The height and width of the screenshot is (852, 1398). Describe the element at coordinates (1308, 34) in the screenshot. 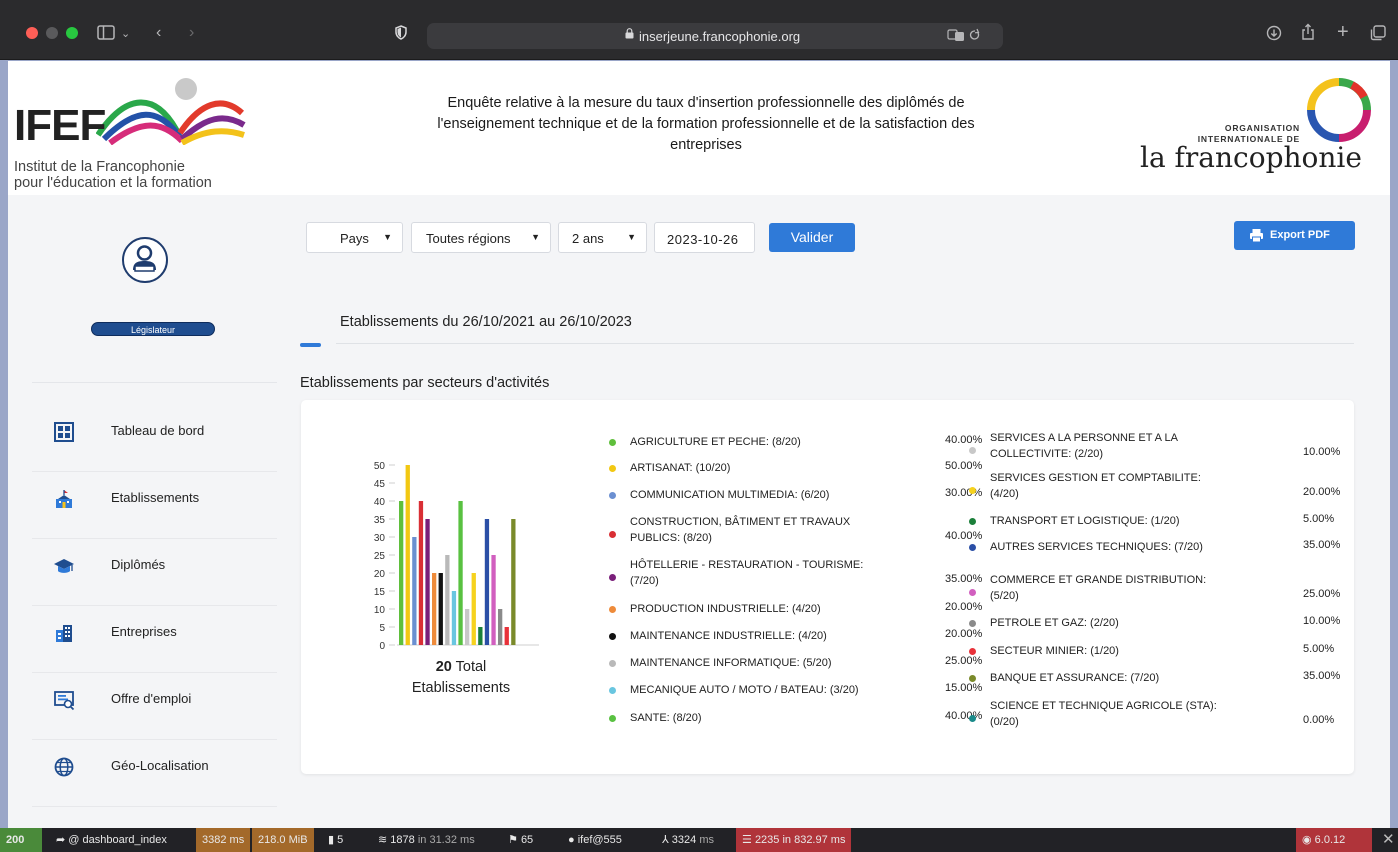

I see `share-icon` at that location.